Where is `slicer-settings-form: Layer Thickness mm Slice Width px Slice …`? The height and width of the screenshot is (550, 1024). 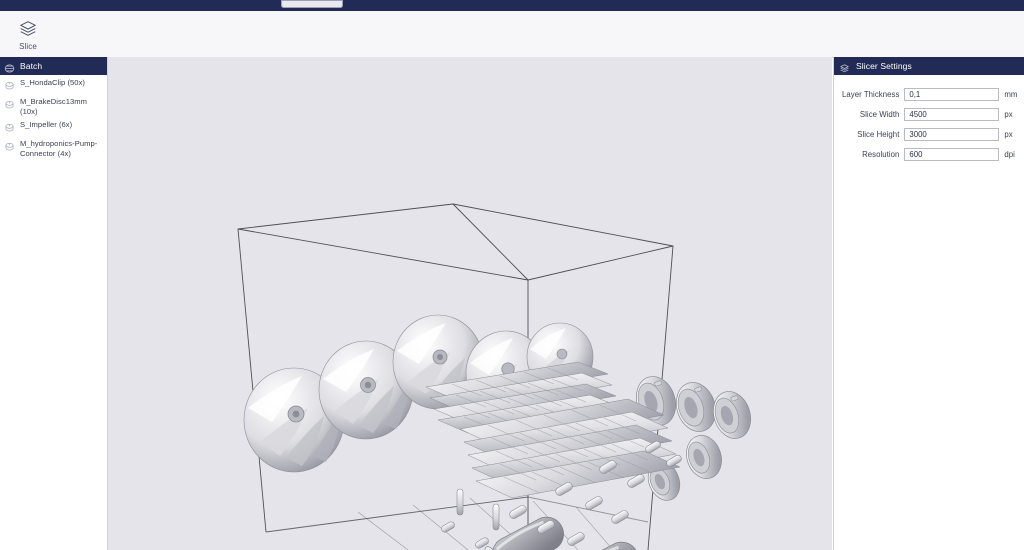
slicer-settings-form: Layer Thickness mm Slice Width px Slice … is located at coordinates (929, 118).